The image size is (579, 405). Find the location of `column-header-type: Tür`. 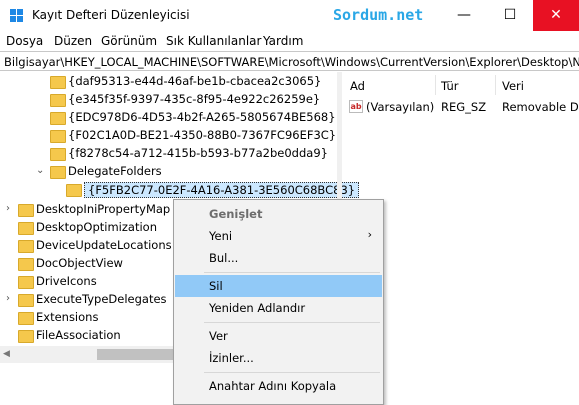

column-header-type: Tür is located at coordinates (449, 86).